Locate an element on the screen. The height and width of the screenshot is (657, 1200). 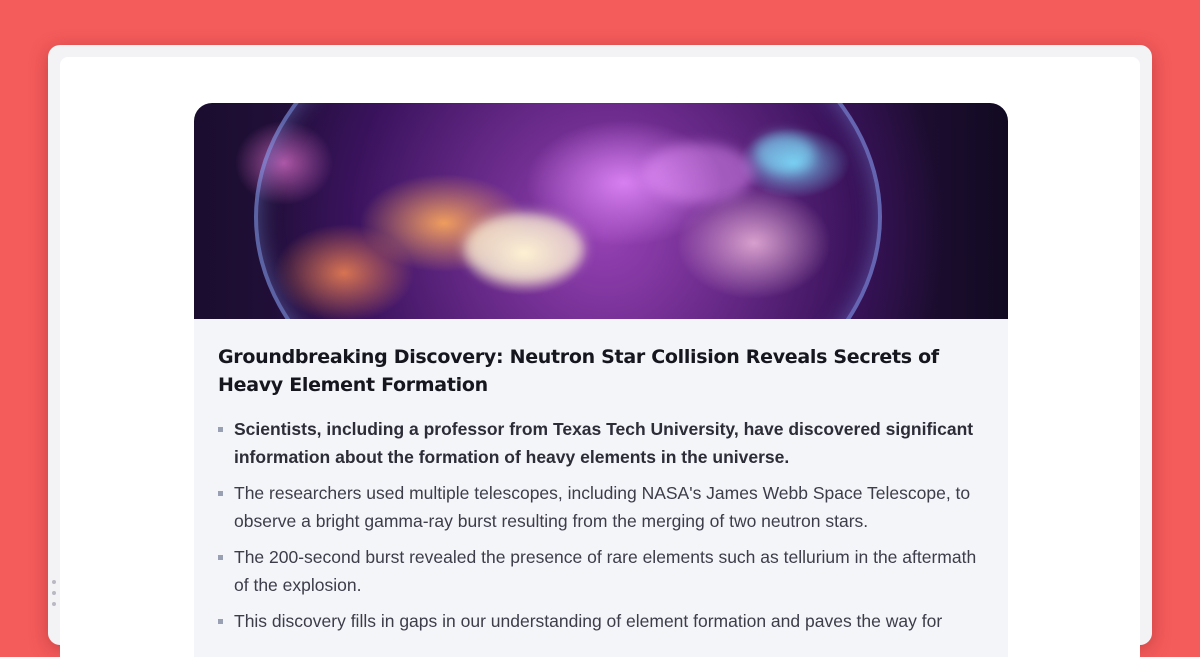
drag-handle-icon is located at coordinates (54, 593).